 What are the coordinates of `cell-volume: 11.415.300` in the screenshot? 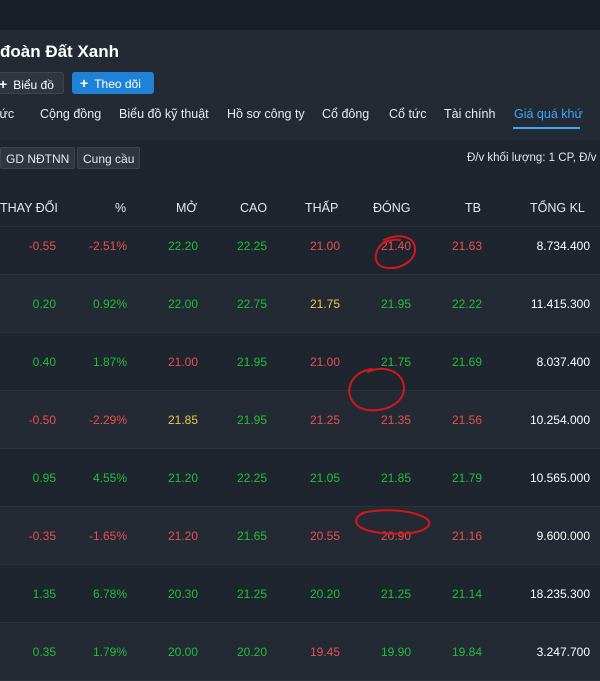 It's located at (560, 304).